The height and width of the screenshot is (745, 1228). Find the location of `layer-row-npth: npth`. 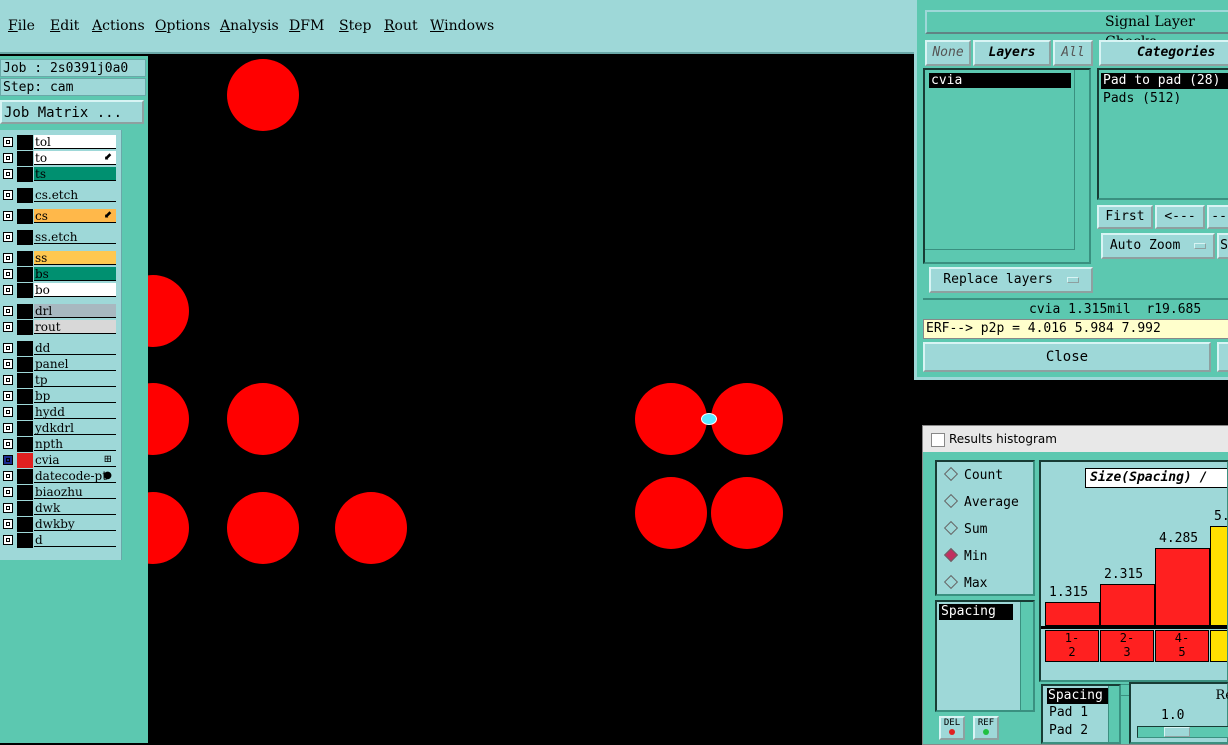

layer-row-npth: npth is located at coordinates (59, 444).